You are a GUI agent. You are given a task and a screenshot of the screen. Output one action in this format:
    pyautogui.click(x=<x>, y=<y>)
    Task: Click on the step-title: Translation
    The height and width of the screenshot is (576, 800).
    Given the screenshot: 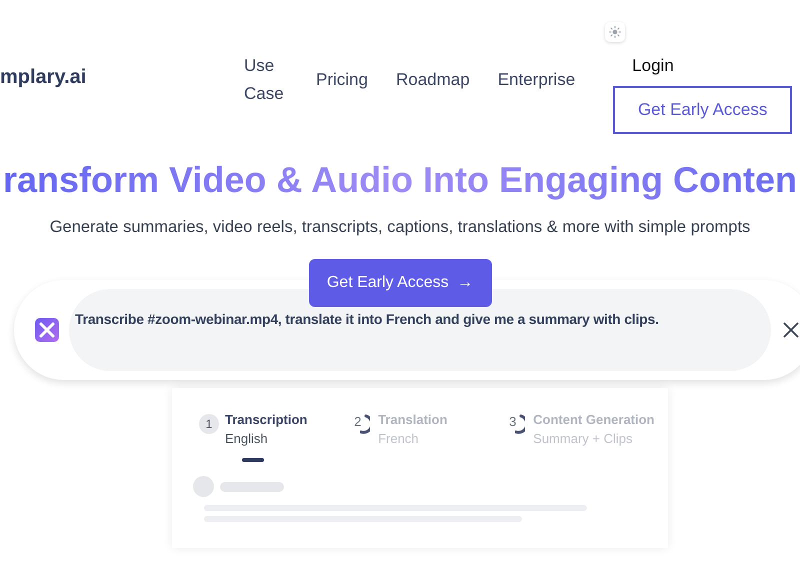 What is the action you would take?
    pyautogui.click(x=413, y=419)
    